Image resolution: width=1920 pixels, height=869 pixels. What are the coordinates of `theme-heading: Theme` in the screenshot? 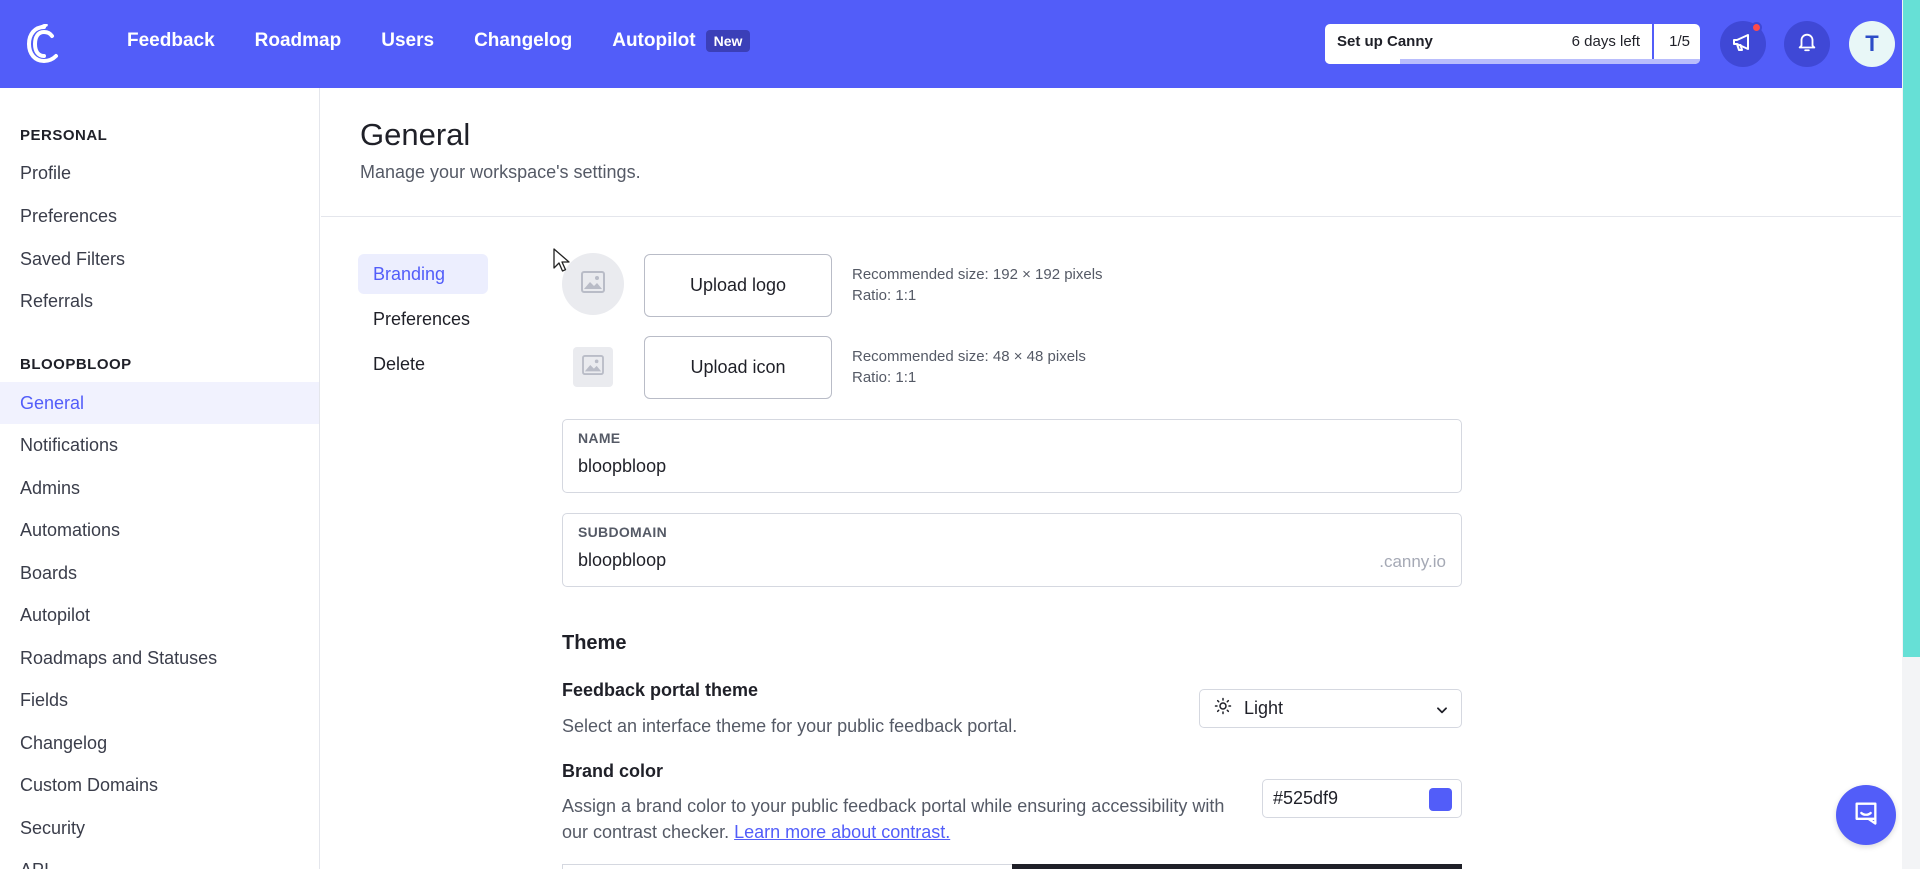 It's located at (594, 643).